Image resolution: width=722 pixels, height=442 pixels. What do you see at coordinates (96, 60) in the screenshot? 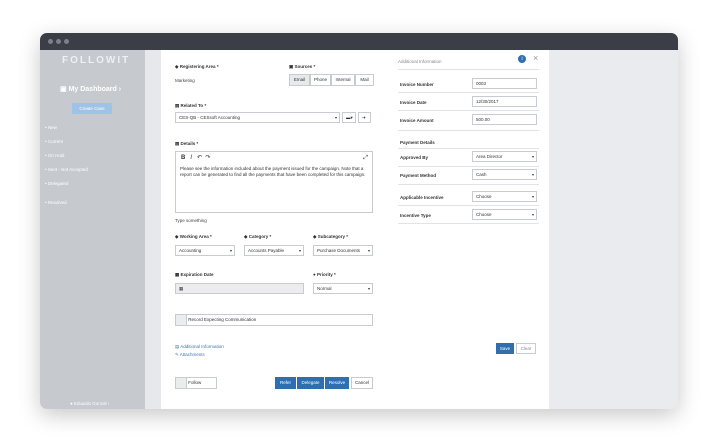
I see `logo: FOLLOWIT` at bounding box center [96, 60].